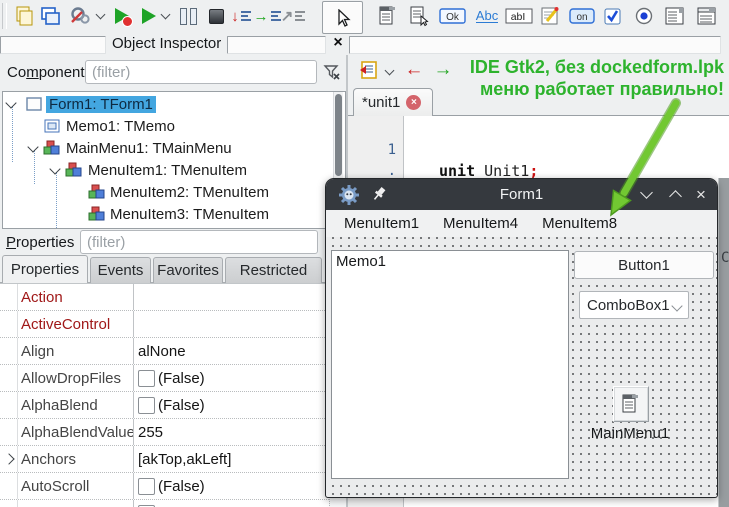 This screenshot has width=729, height=507. I want to click on property-row-anchors: Anchors [akTop,akLeft], so click(164, 459).